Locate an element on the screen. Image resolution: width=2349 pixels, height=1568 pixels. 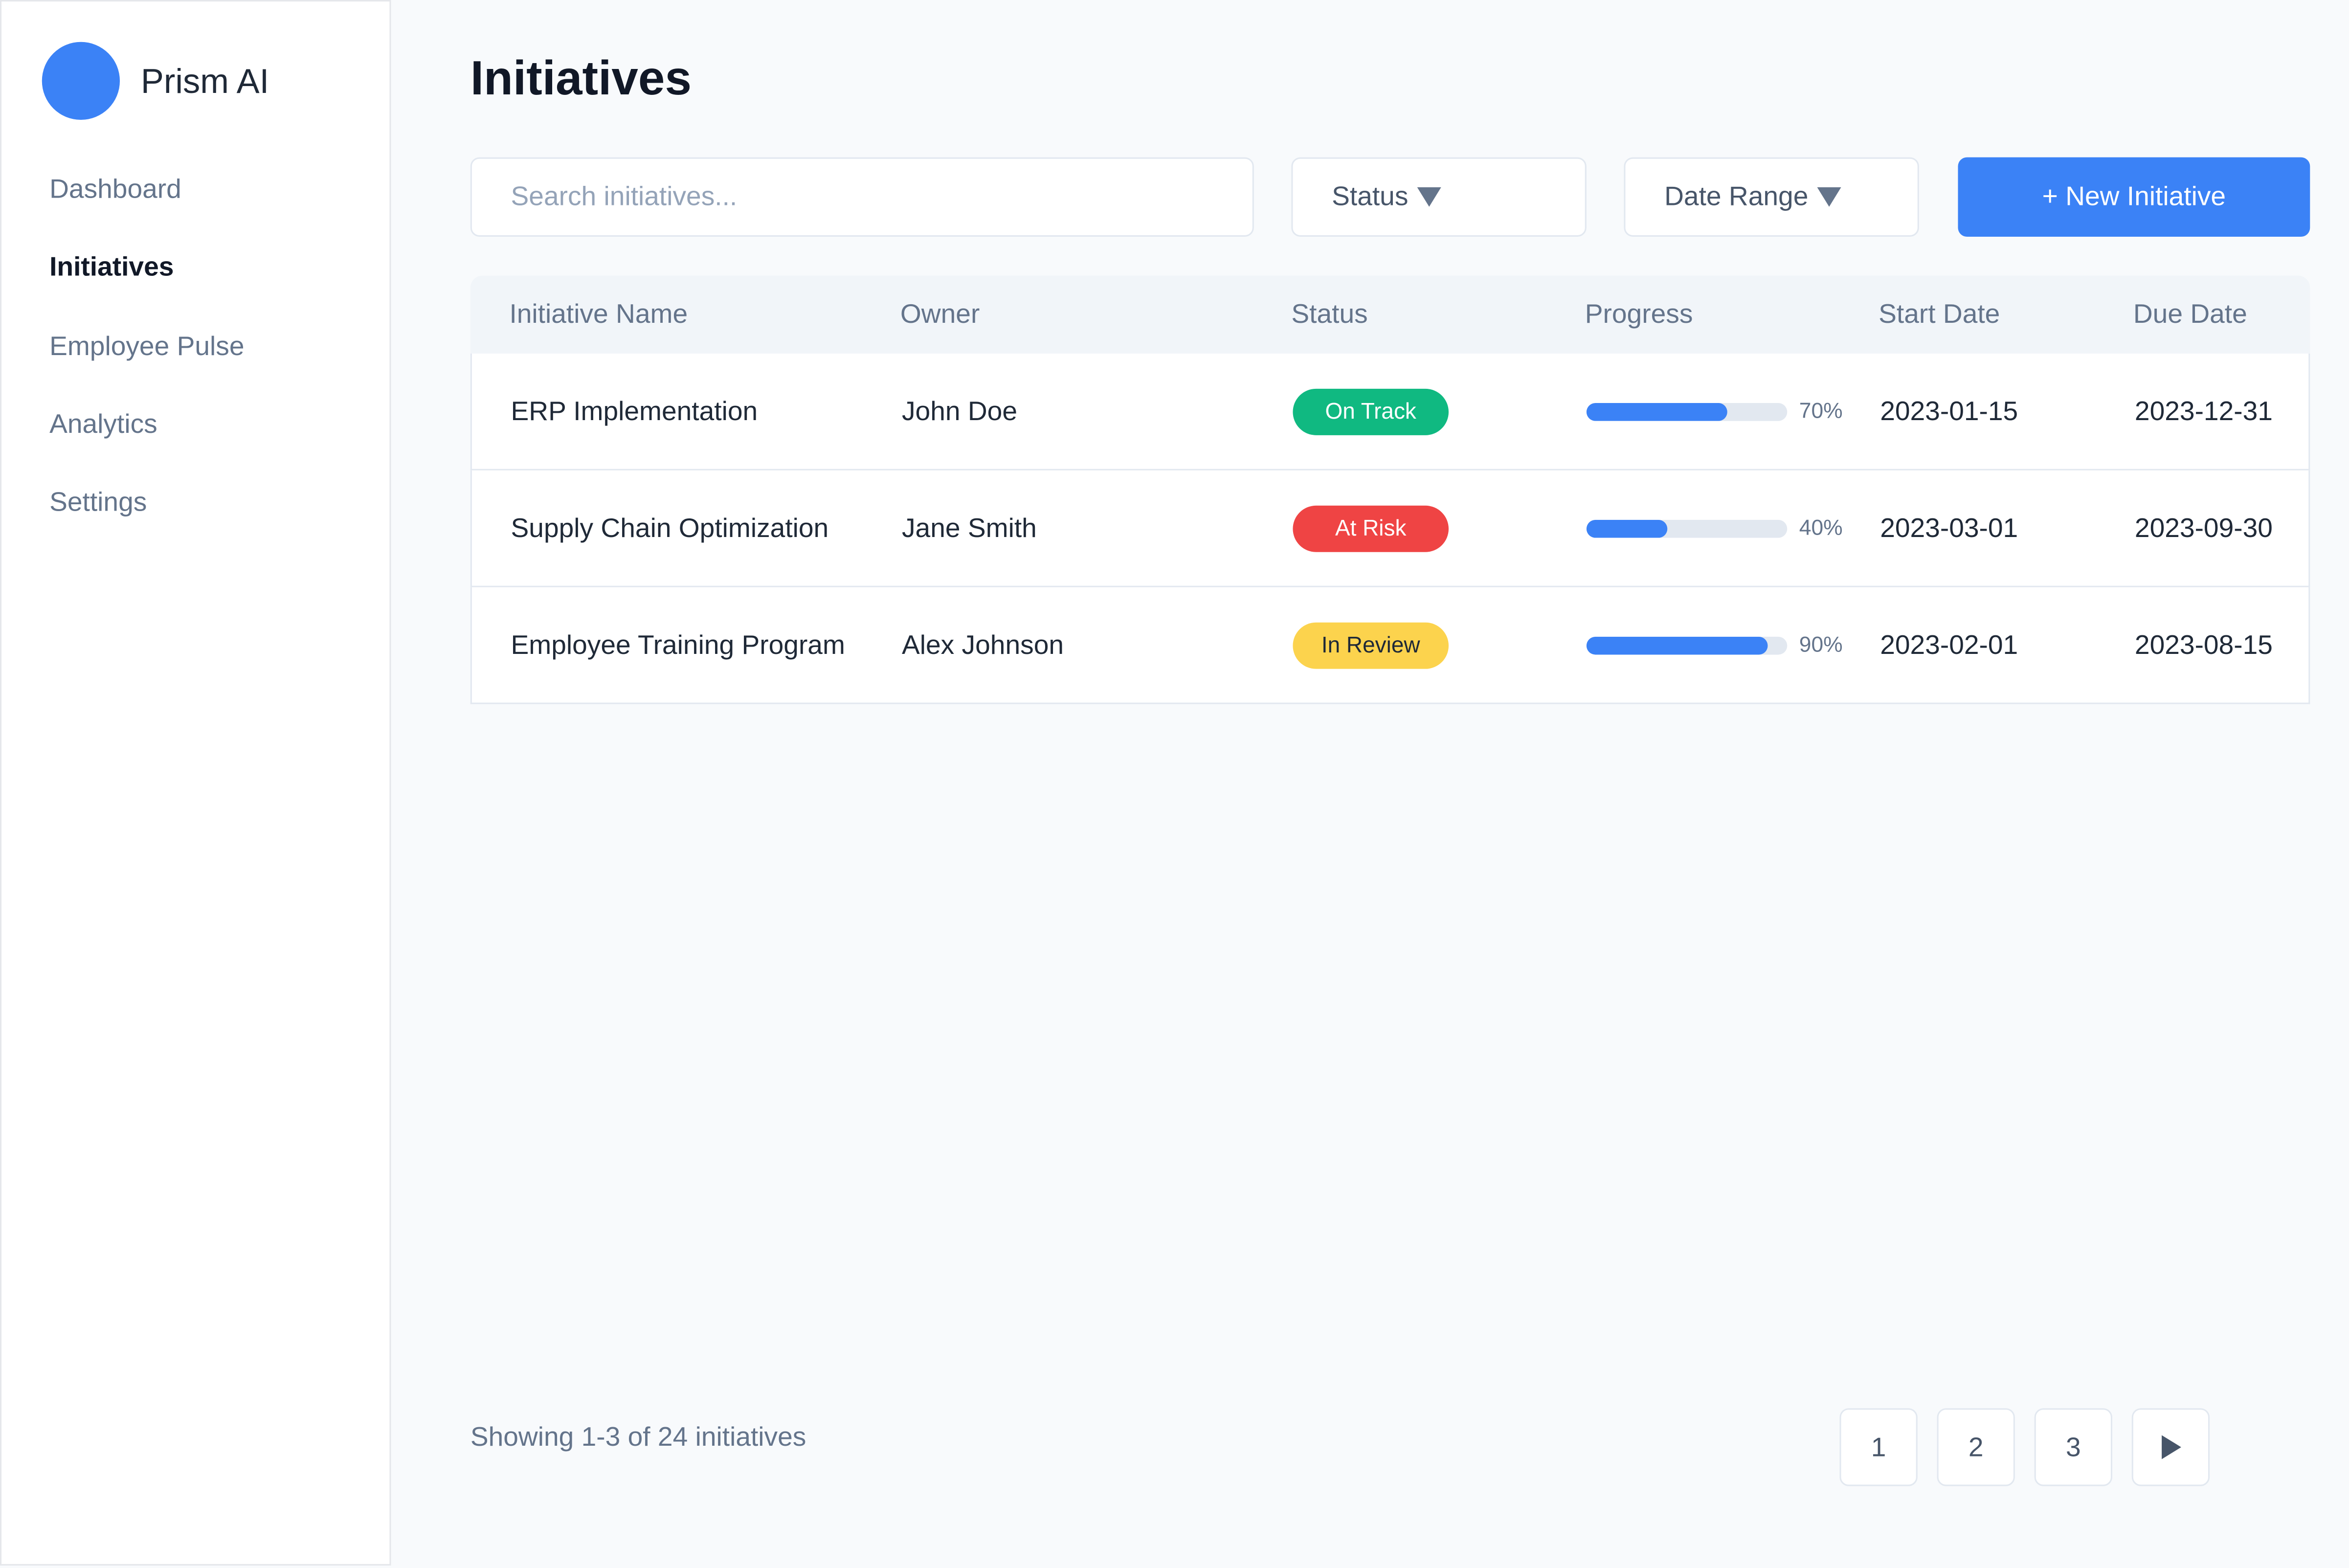
search-input is located at coordinates (862, 197).